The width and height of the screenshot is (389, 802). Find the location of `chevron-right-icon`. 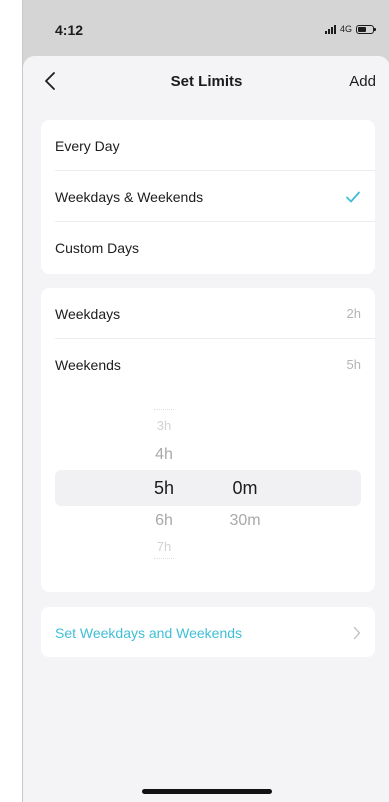

chevron-right-icon is located at coordinates (357, 632).